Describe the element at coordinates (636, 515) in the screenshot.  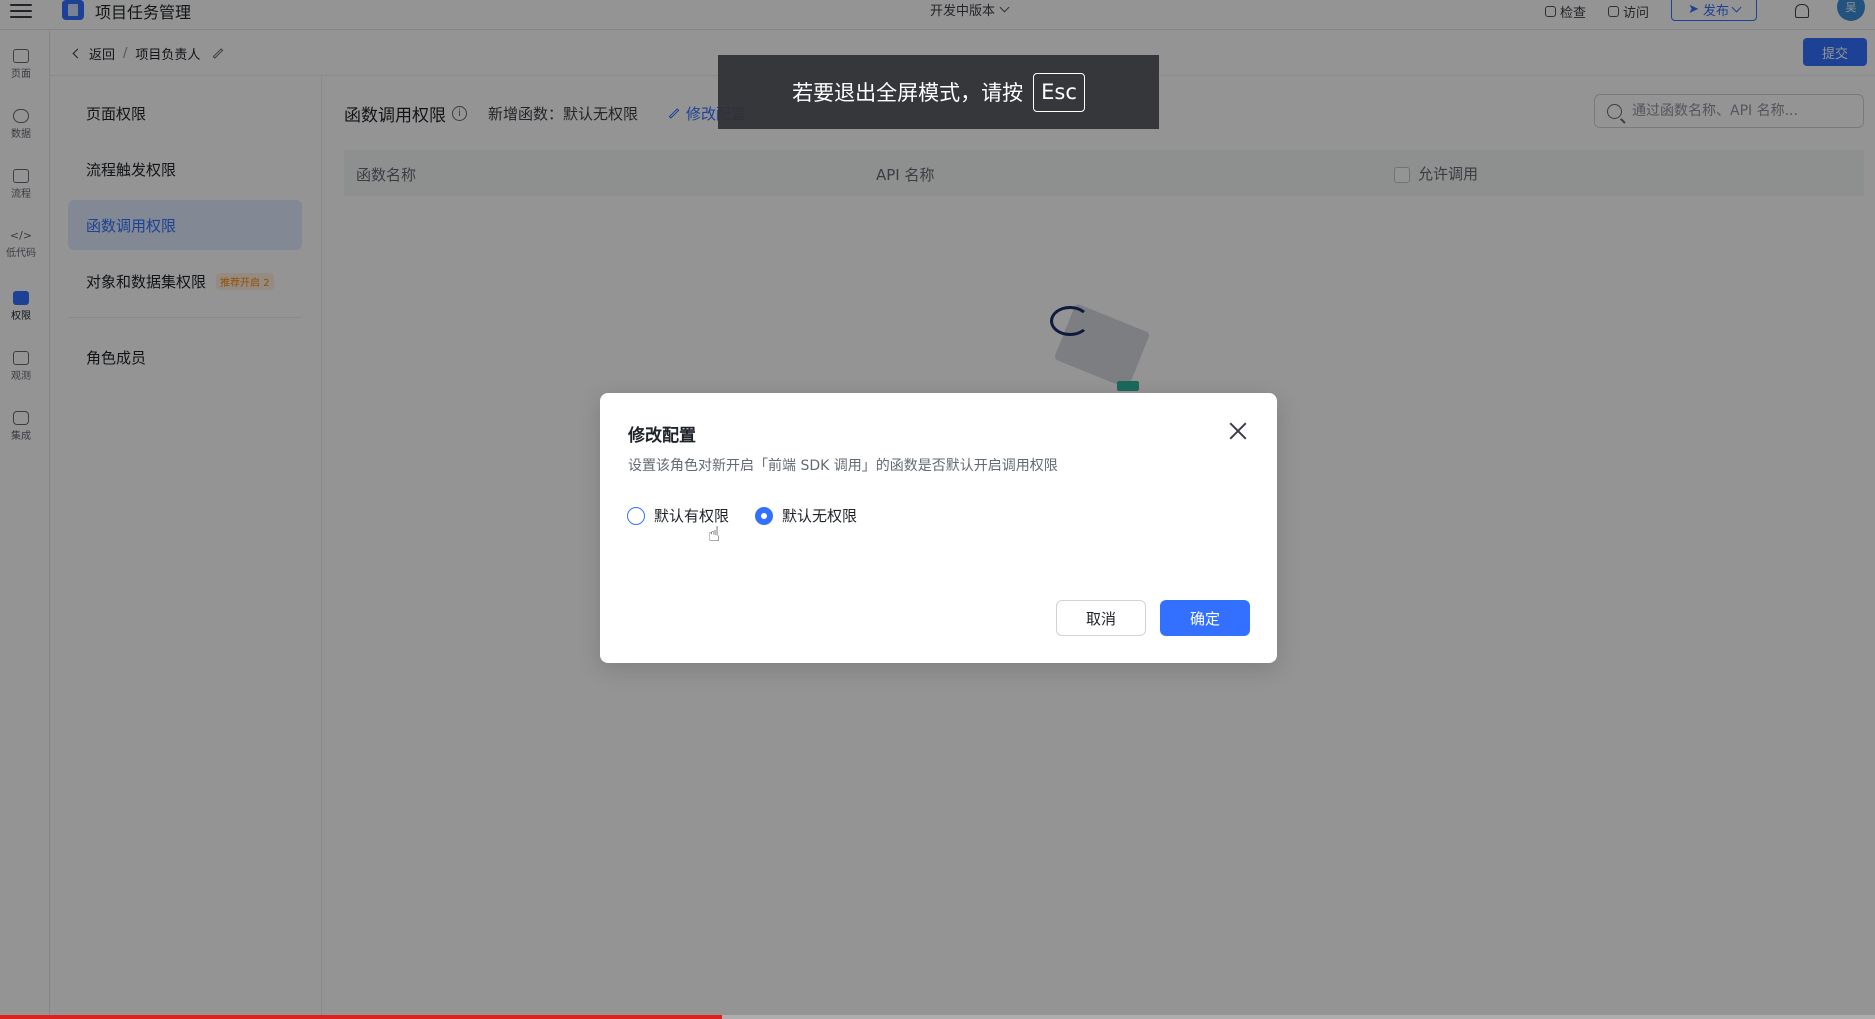
I see `radio-unchecked` at that location.